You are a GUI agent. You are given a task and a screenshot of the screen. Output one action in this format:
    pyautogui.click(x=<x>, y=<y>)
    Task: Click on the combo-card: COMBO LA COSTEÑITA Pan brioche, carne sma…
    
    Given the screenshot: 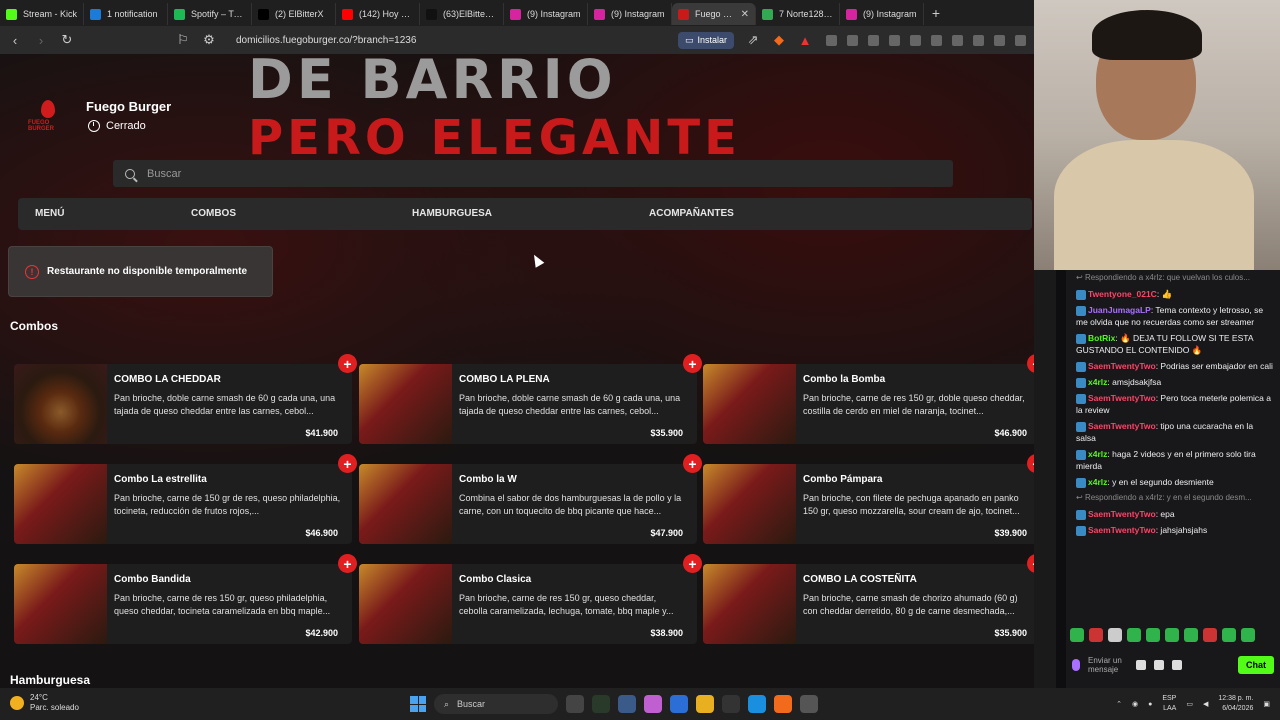 What is the action you would take?
    pyautogui.click(x=868, y=604)
    